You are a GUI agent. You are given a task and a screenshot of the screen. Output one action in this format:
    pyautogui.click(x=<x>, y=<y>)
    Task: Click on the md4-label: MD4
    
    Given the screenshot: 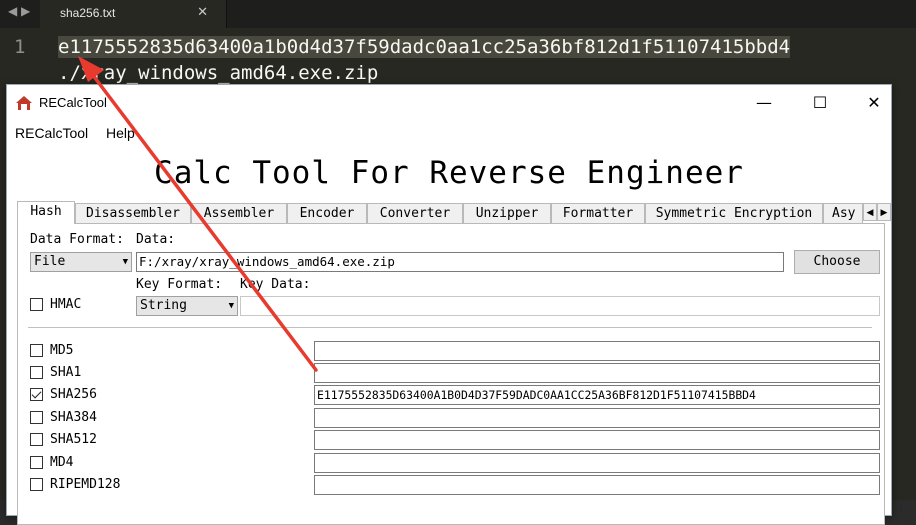 What is the action you would take?
    pyautogui.click(x=62, y=462)
    